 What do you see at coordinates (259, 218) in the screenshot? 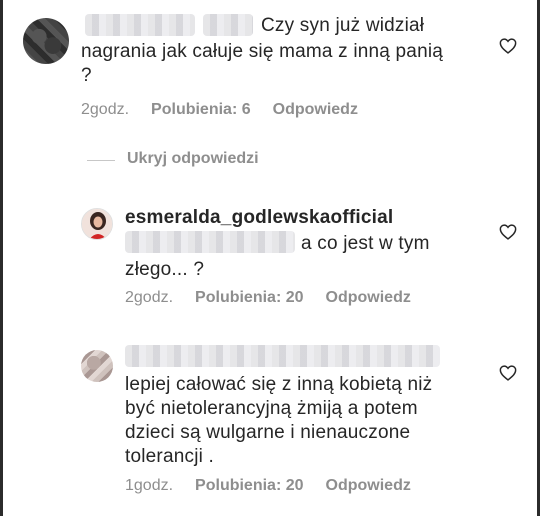
I see `reply-username: esmeralda_godlewskaofficial` at bounding box center [259, 218].